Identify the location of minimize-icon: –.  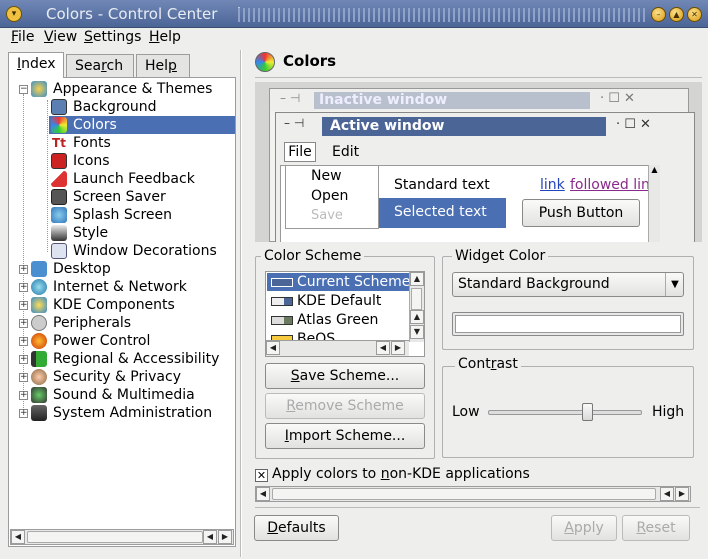
(658, 14).